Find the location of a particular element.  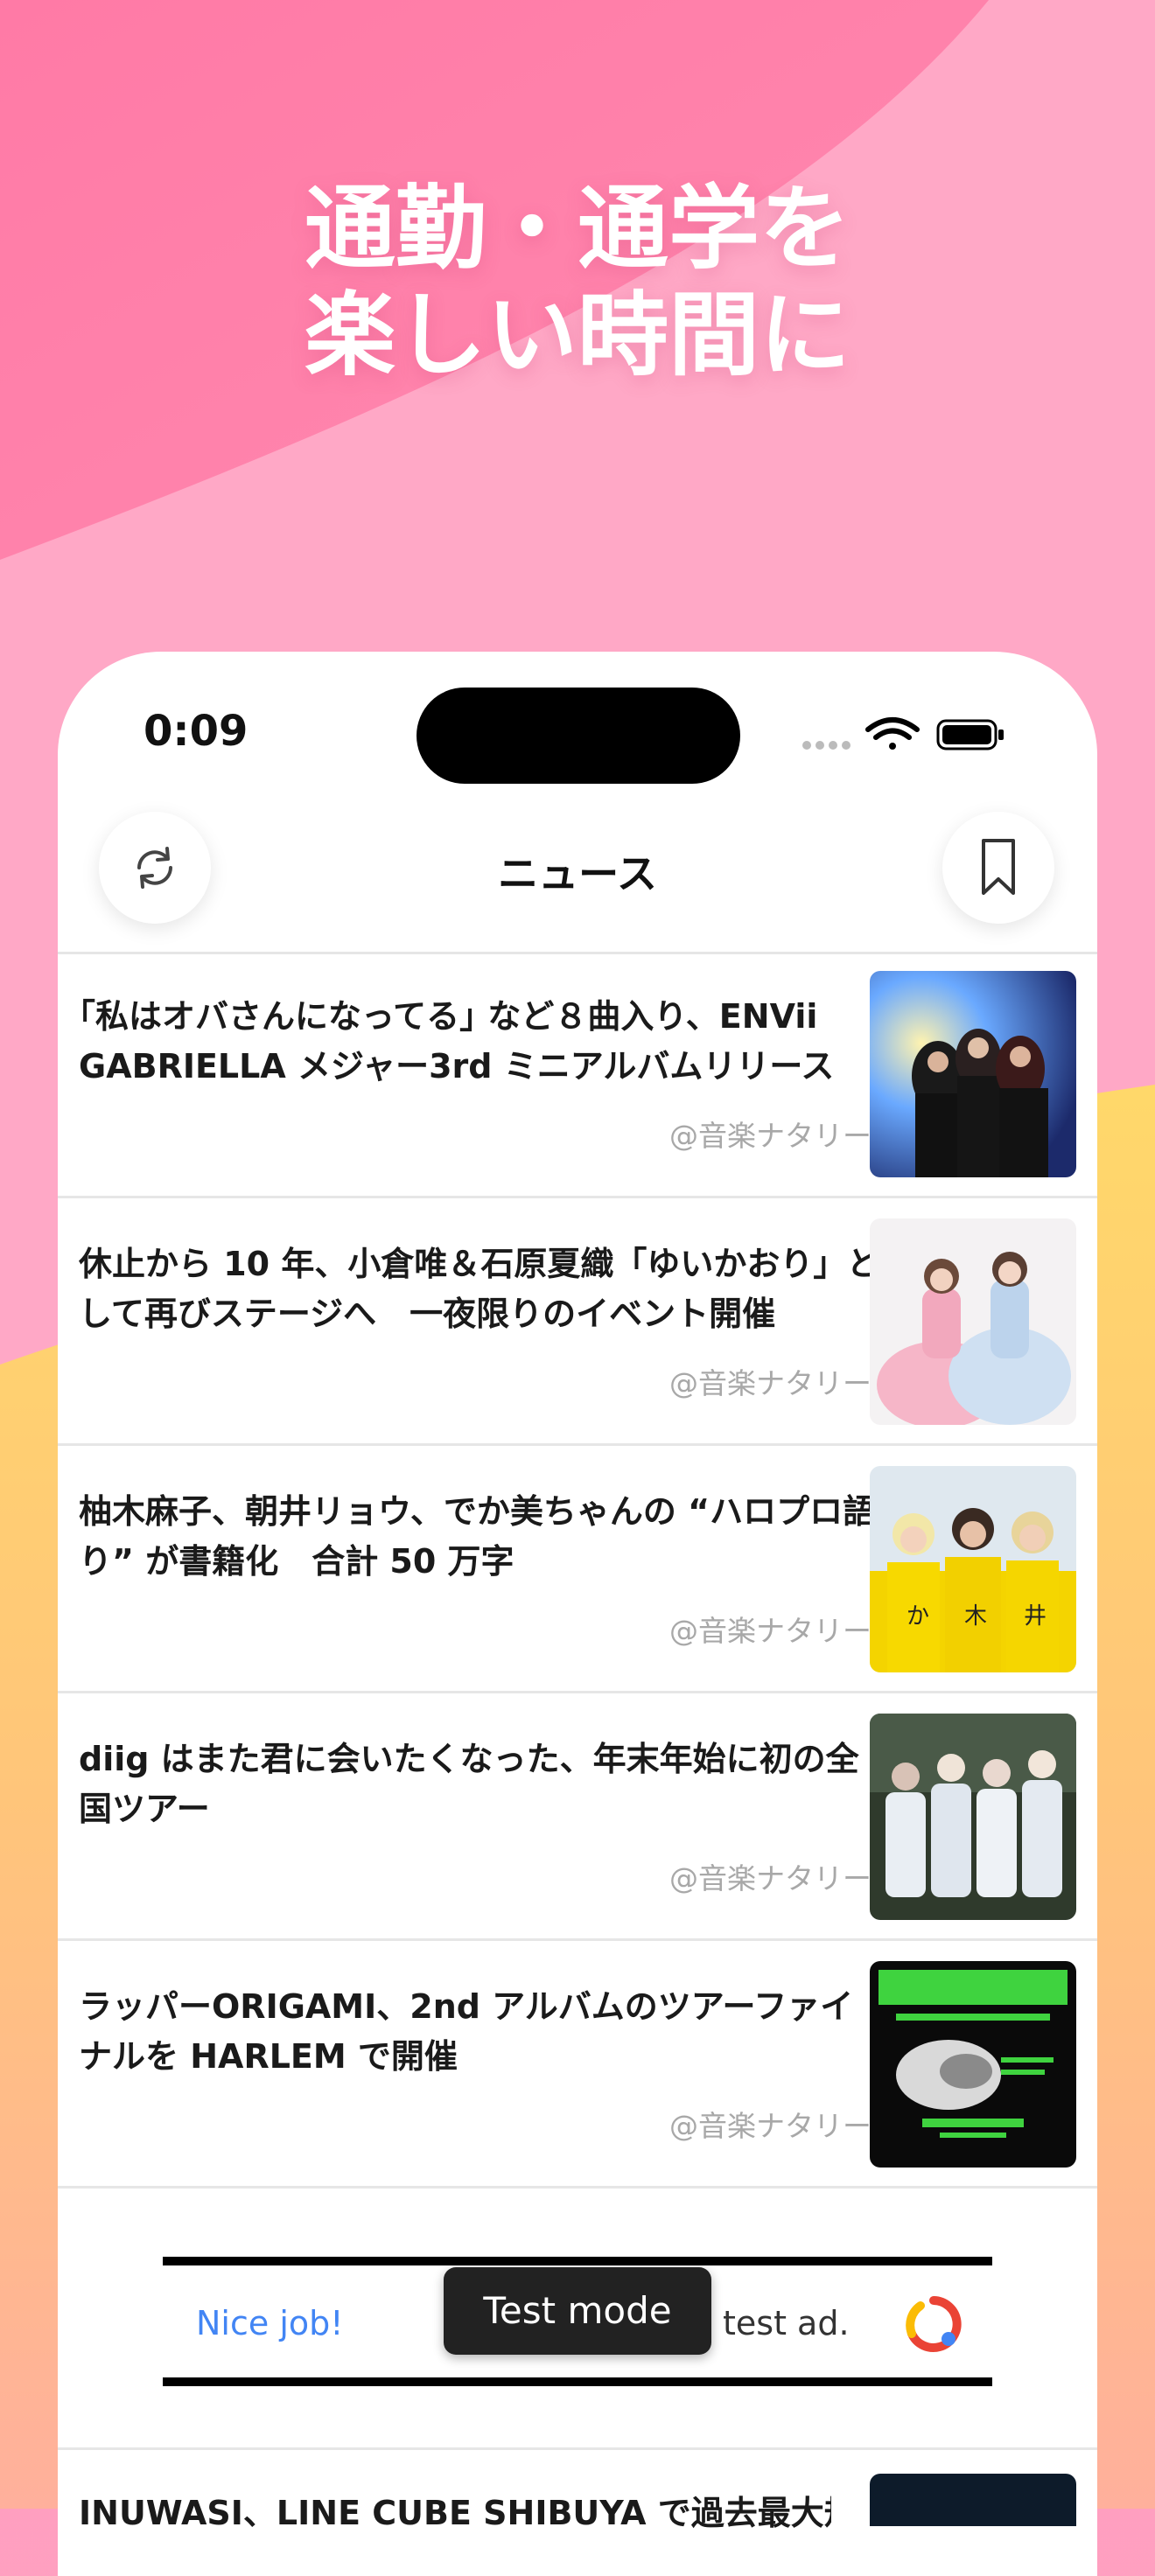

svg-text: か is located at coordinates (917, 1616).